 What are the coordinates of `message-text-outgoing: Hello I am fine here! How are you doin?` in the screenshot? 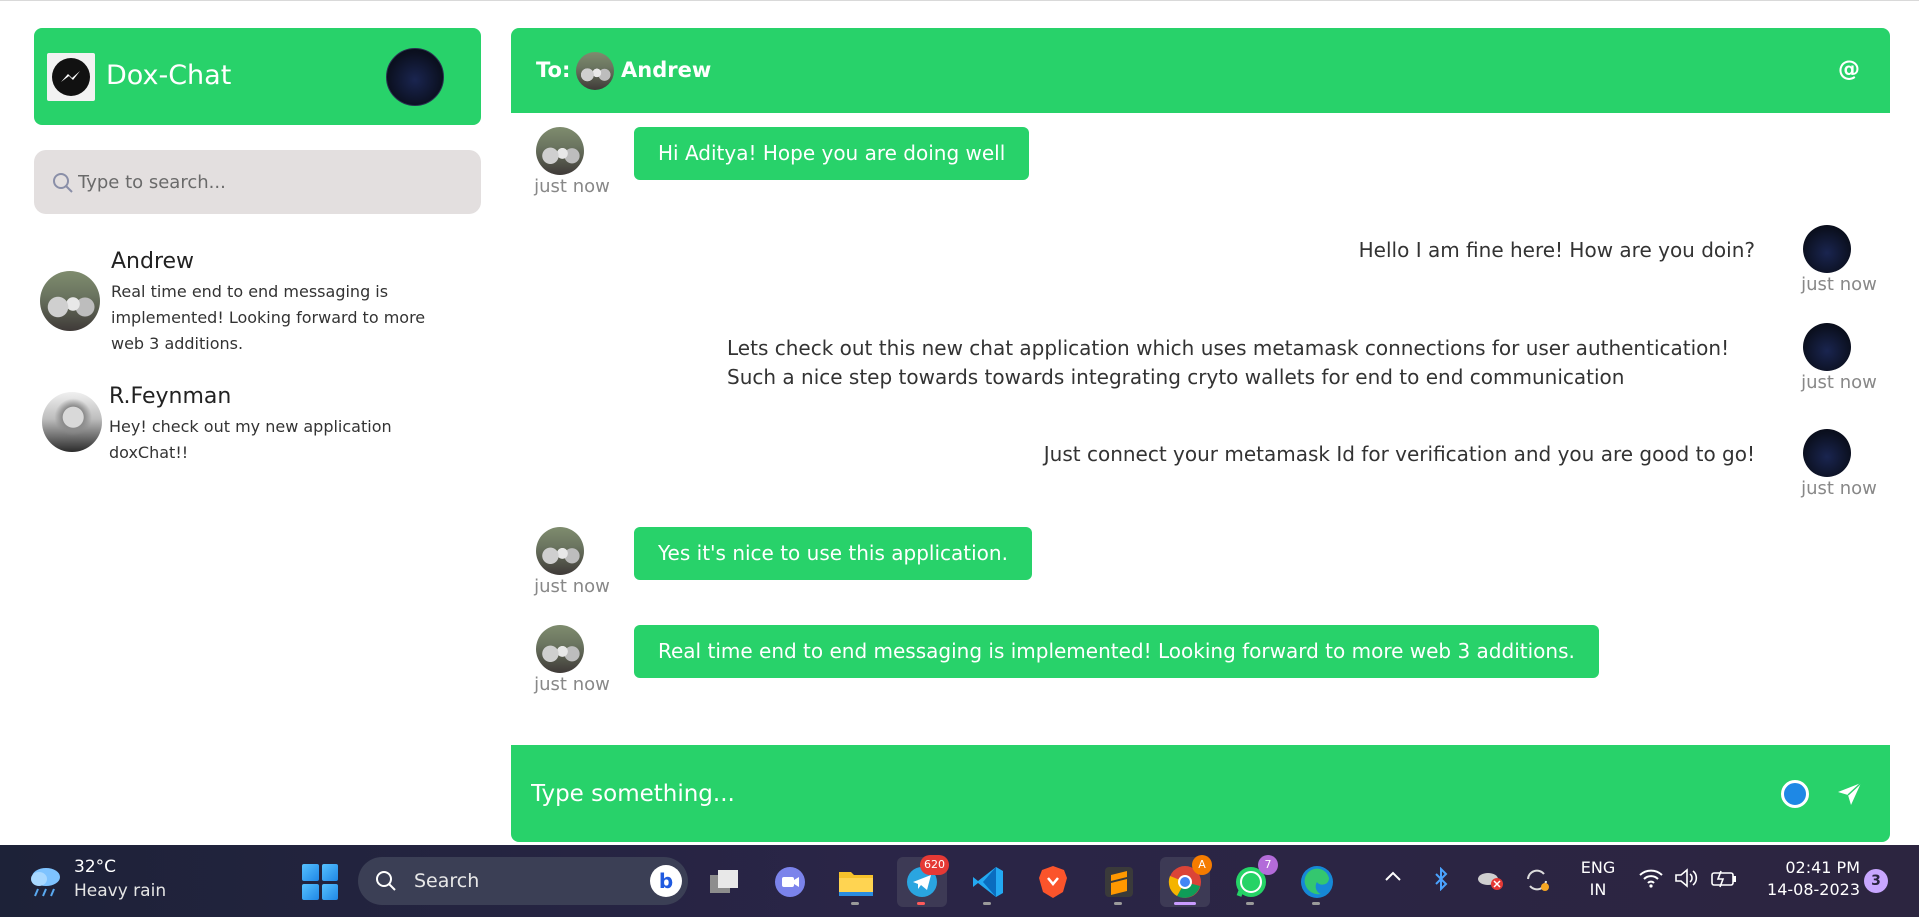 It's located at (1556, 250).